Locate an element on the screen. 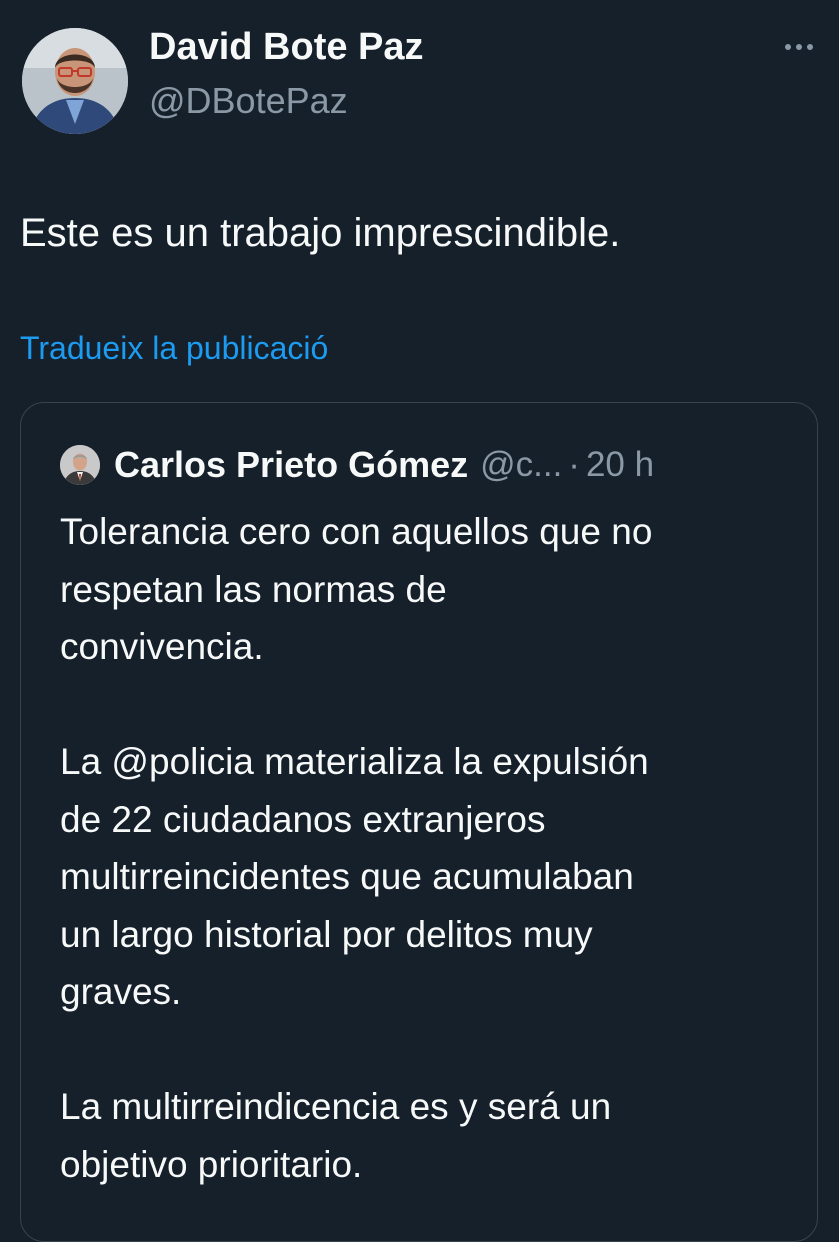  text-line: un largo historial por delitos muy is located at coordinates (326, 934).